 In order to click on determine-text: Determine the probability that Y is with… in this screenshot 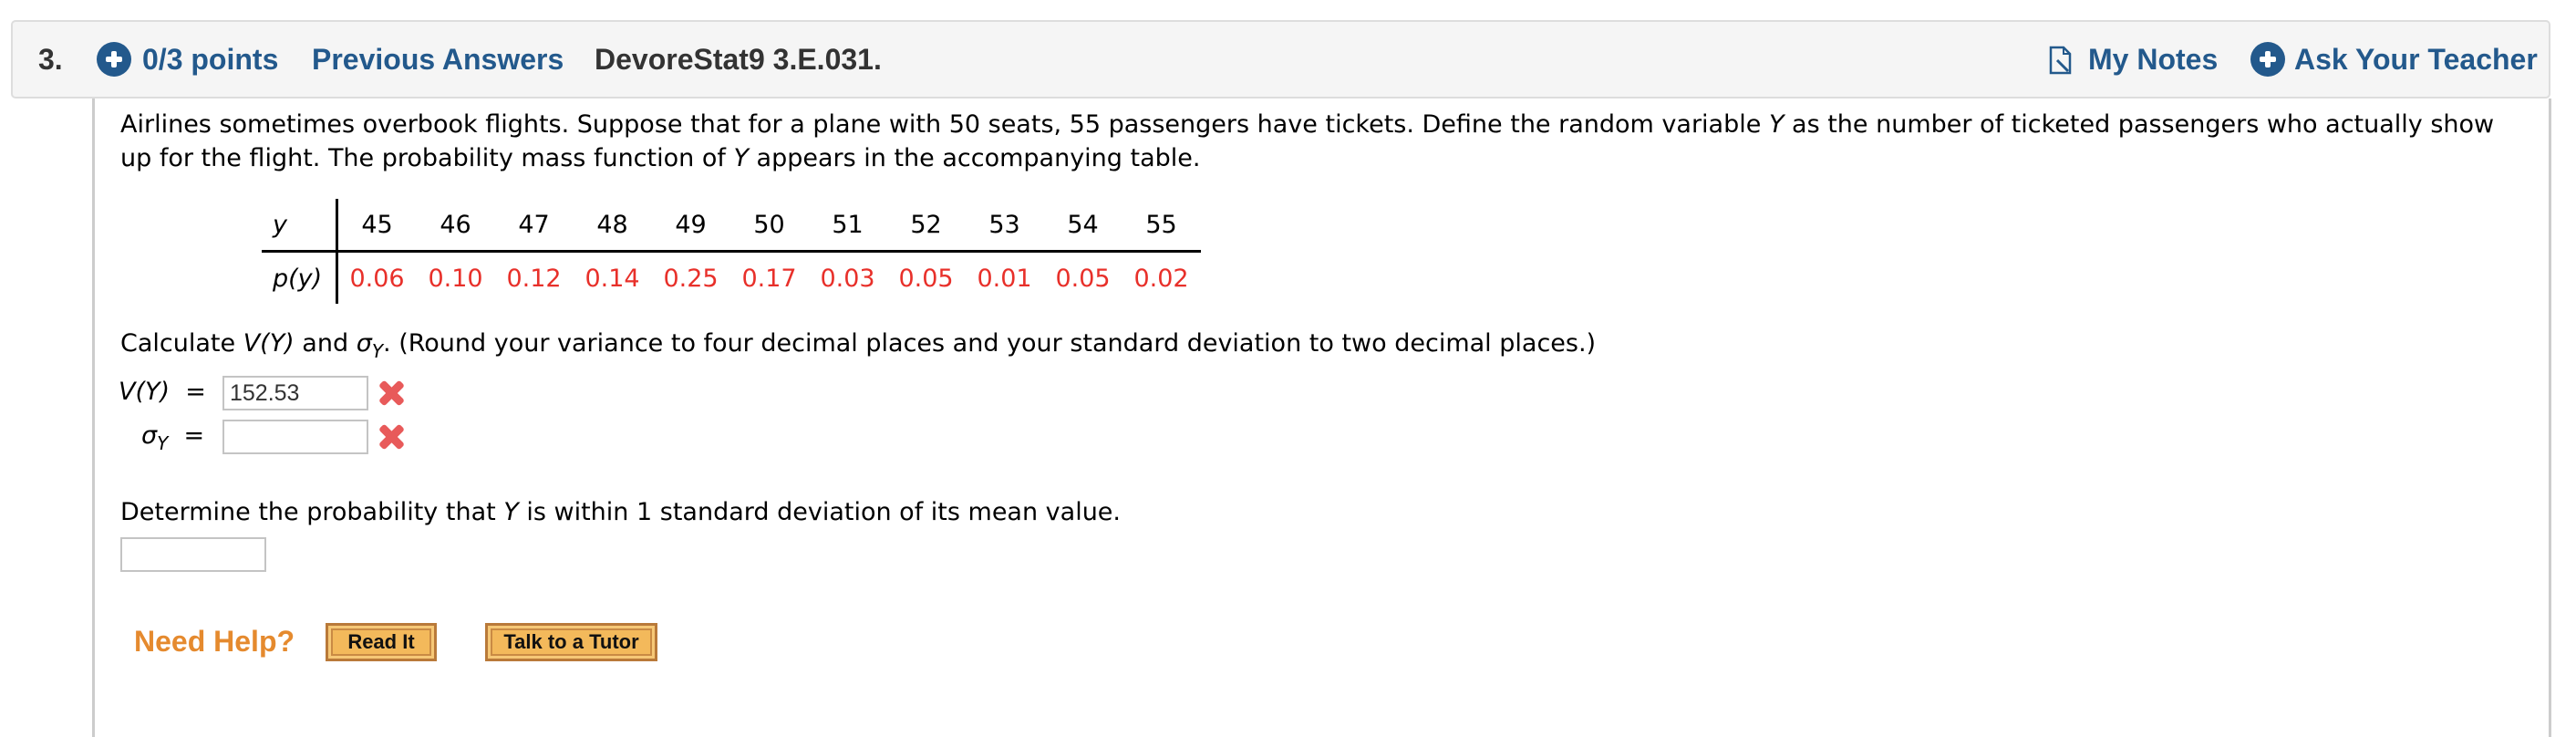, I will do `click(620, 512)`.